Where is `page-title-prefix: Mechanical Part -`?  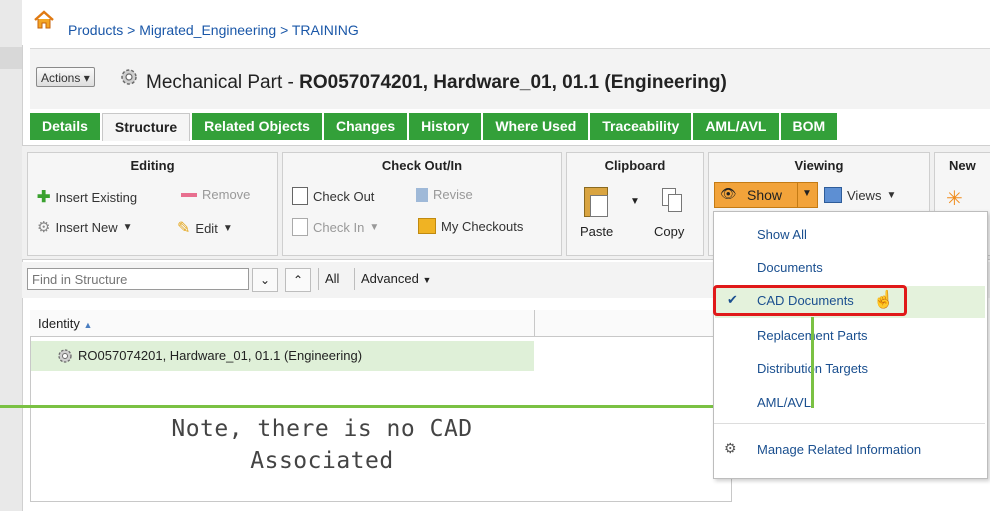 page-title-prefix: Mechanical Part - is located at coordinates (223, 82).